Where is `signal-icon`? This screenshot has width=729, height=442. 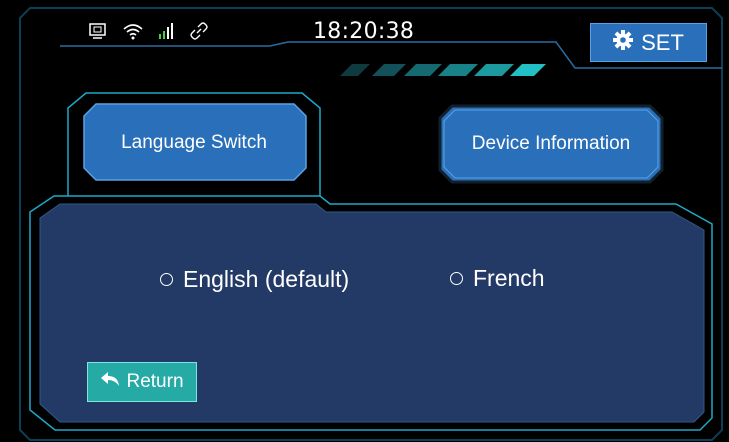
signal-icon is located at coordinates (167, 31).